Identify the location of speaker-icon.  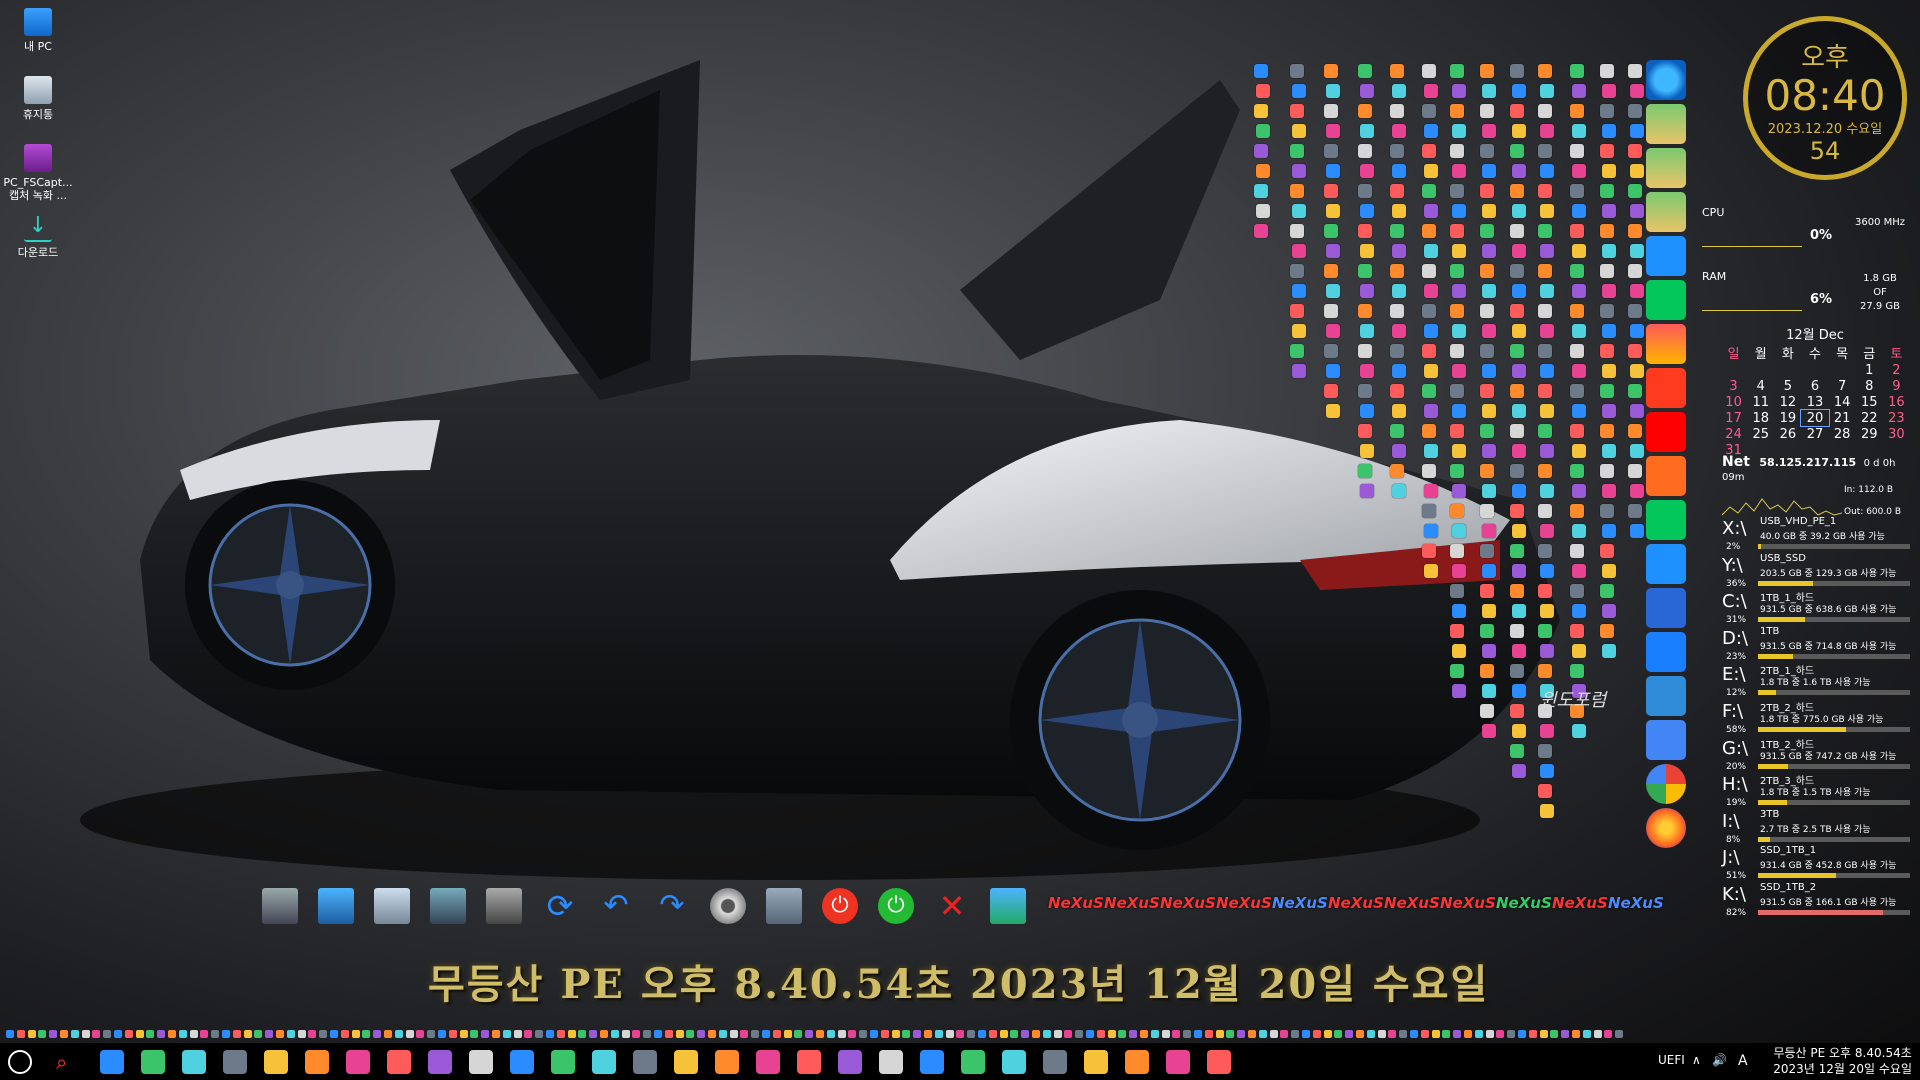
(728, 906).